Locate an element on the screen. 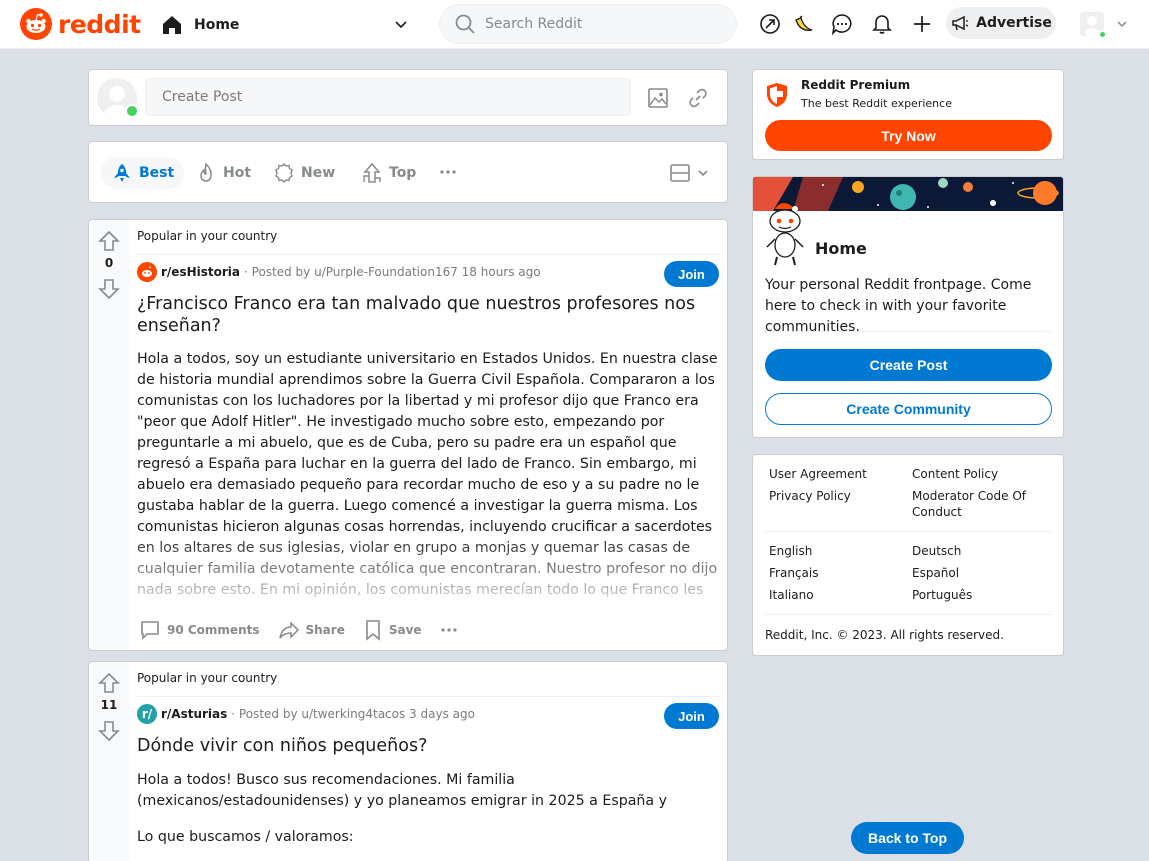 The image size is (1149, 861). moderator-code-link: Moderator Code Of Conduct is located at coordinates (977, 504).